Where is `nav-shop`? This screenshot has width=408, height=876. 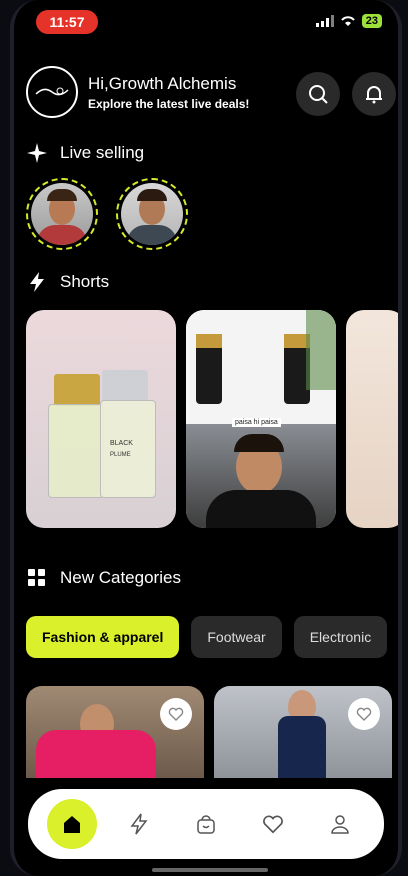 nav-shop is located at coordinates (206, 824).